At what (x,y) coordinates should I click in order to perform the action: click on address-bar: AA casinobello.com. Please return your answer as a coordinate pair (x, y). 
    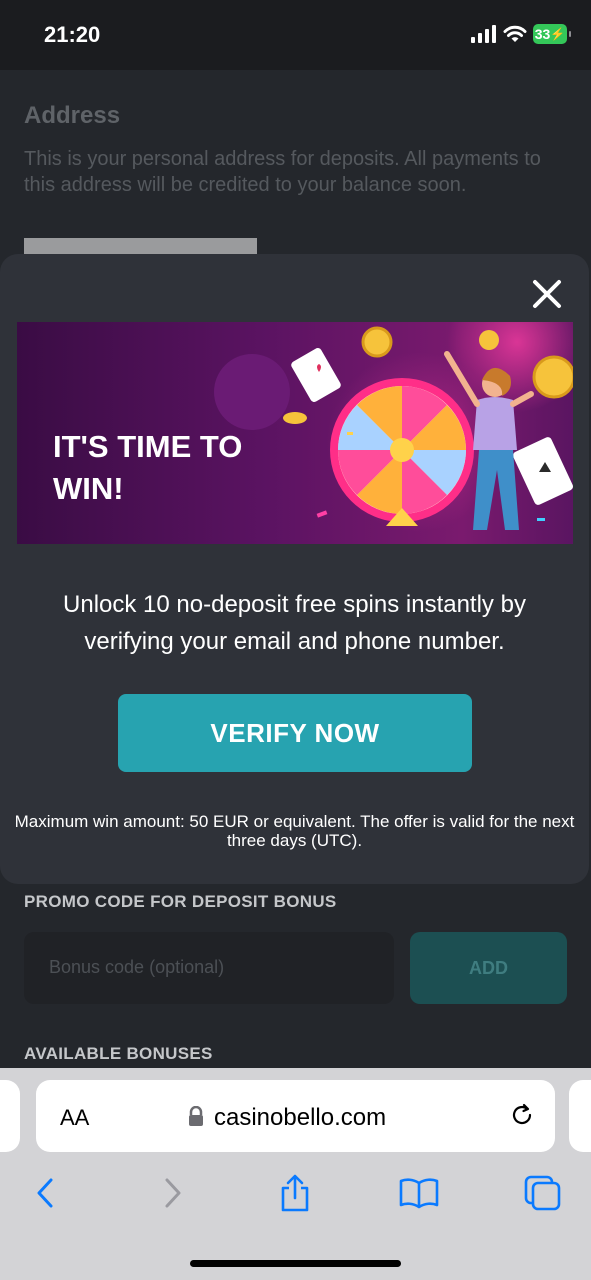
    Looking at the image, I should click on (295, 1116).